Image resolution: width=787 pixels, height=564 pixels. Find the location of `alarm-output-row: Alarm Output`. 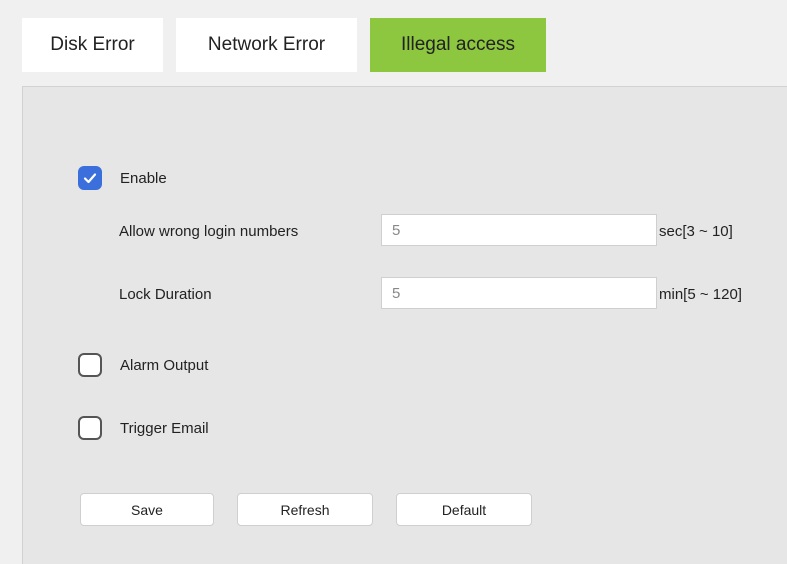

alarm-output-row: Alarm Output is located at coordinates (143, 365).